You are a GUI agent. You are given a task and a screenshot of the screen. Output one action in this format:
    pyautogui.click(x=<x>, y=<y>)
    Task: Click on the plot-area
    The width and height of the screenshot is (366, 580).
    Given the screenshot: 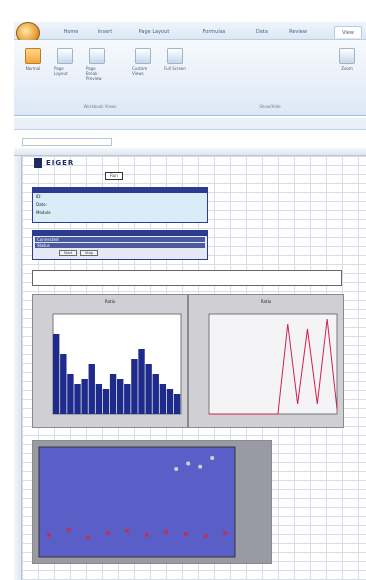 What is the action you would take?
    pyautogui.click(x=137, y=502)
    